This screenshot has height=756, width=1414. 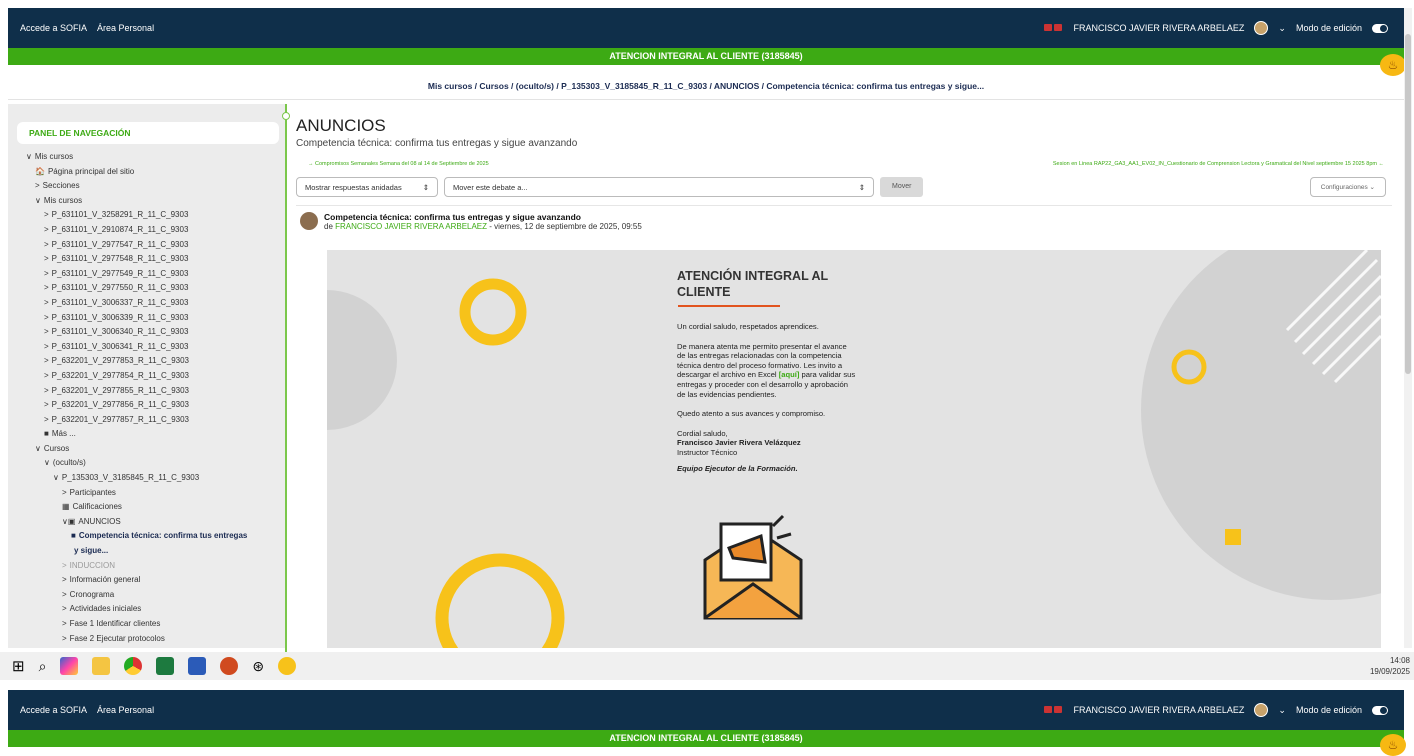 What do you see at coordinates (147, 186) in the screenshot?
I see `sidebar-item: > Secciones` at bounding box center [147, 186].